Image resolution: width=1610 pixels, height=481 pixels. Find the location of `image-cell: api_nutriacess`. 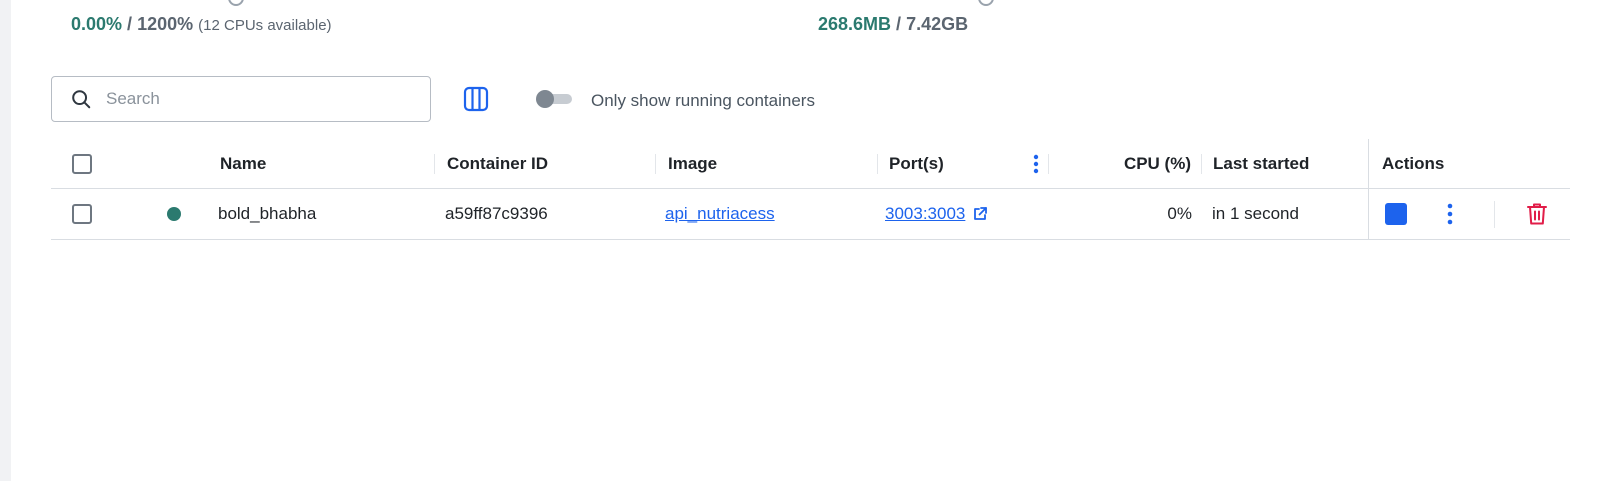

image-cell: api_nutriacess is located at coordinates (720, 214).